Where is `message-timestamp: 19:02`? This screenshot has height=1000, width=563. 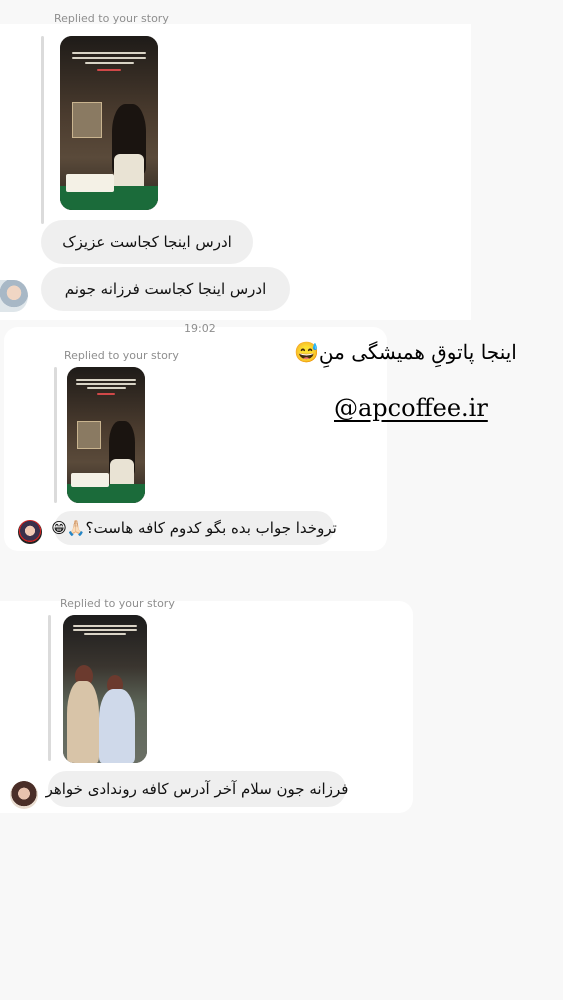
message-timestamp: 19:02 is located at coordinates (200, 328).